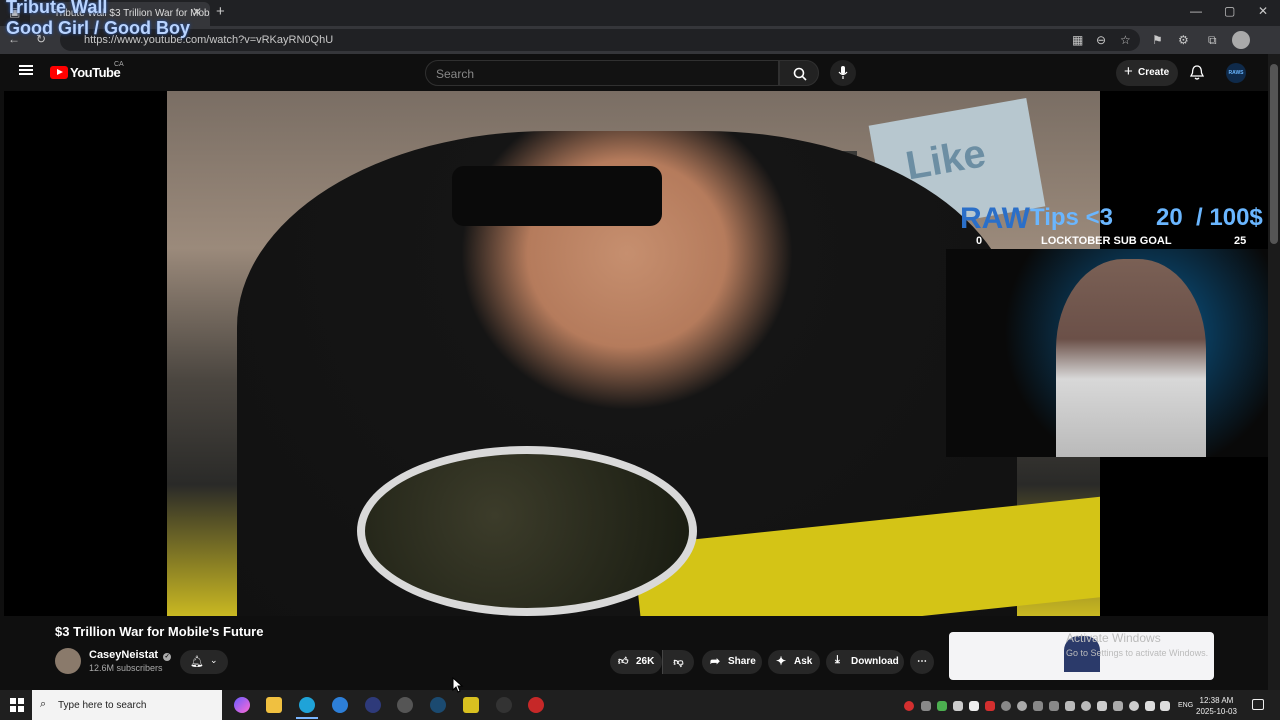 This screenshot has height=720, width=1280. I want to click on profile-avatar, so click(1241, 40).